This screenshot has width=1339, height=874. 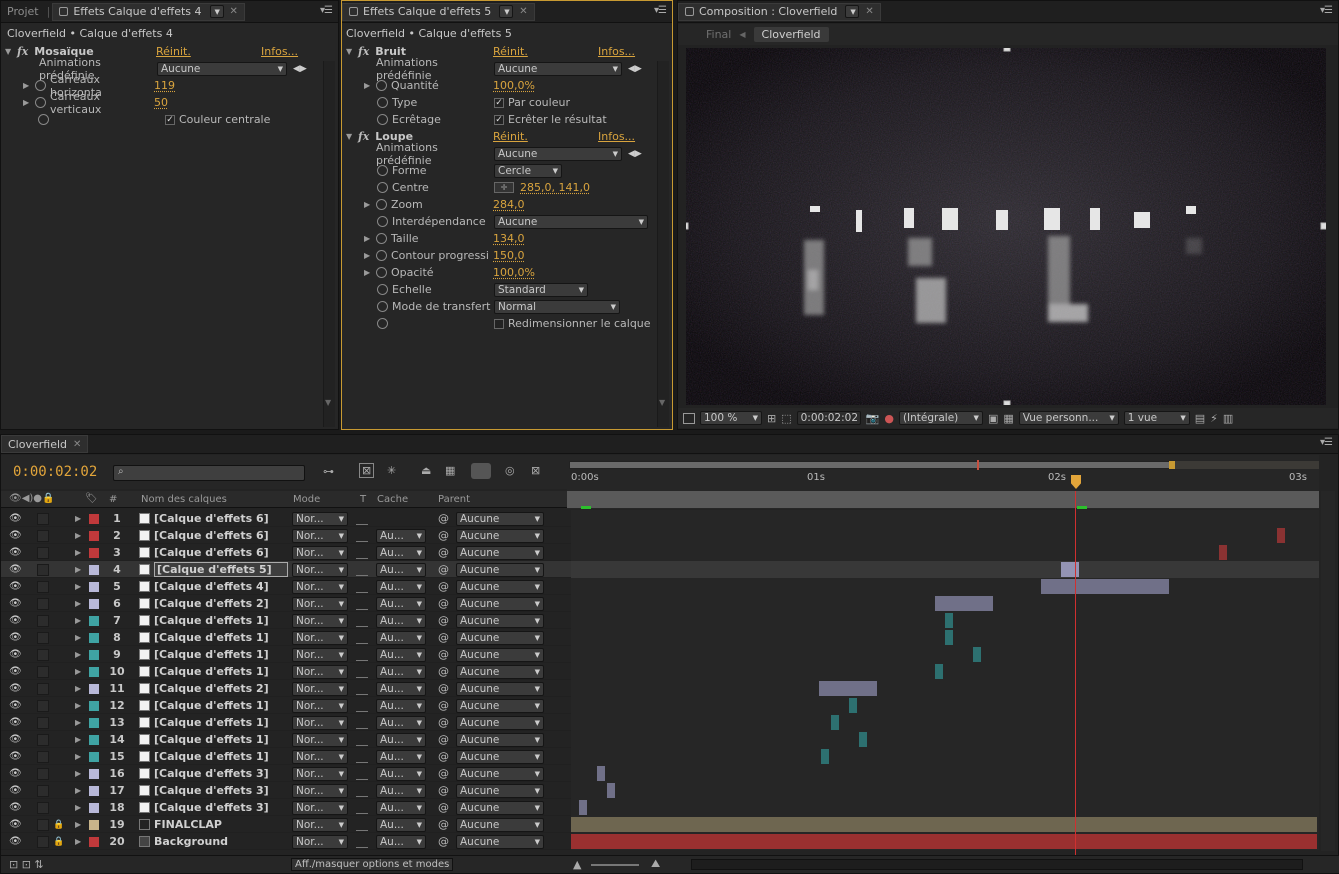 What do you see at coordinates (91, 498) in the screenshot?
I see `label-tag-icon: 🏷` at bounding box center [91, 498].